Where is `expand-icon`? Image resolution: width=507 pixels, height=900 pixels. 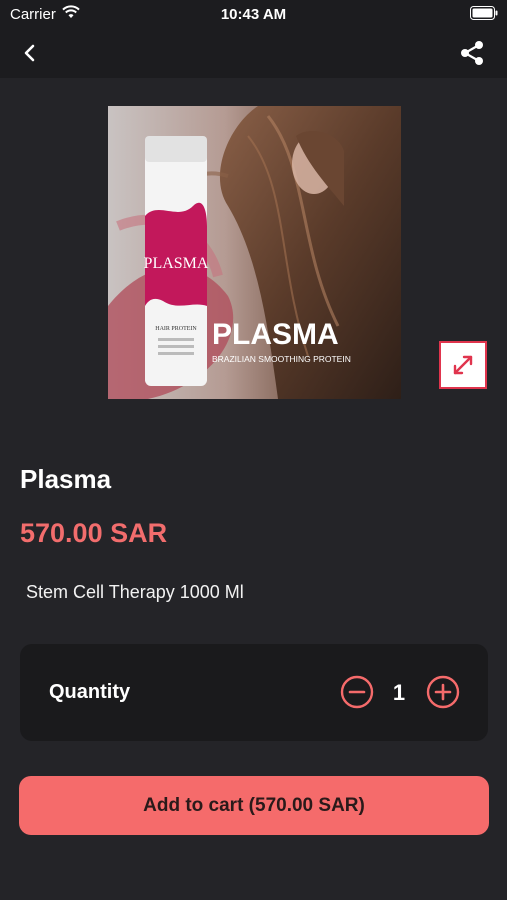 expand-icon is located at coordinates (463, 365).